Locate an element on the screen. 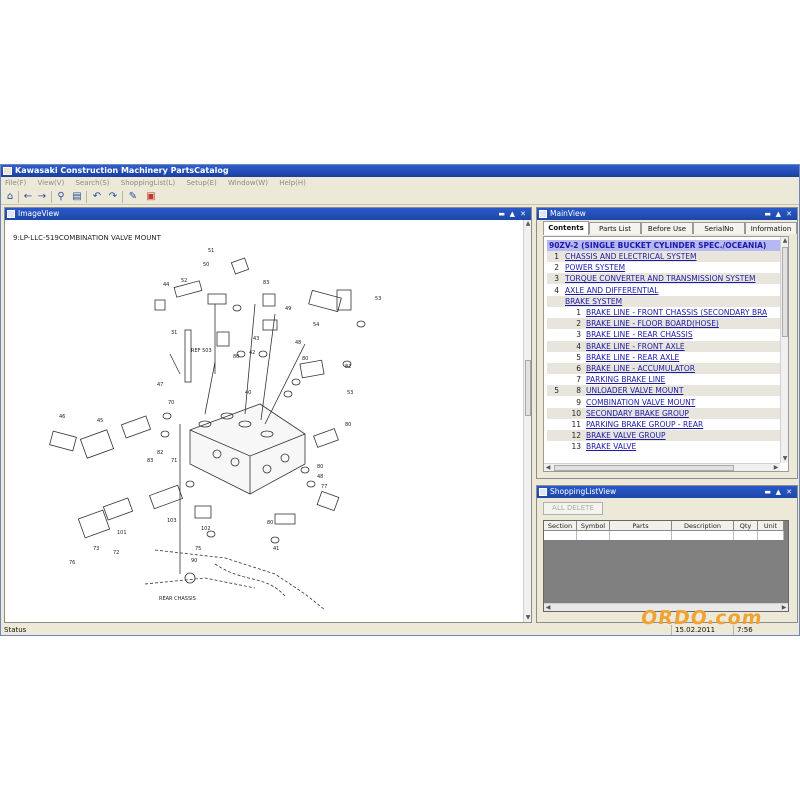 The width and height of the screenshot is (800, 800). contents-horizontal-scrollbar: ◀ ▶ is located at coordinates (662, 467).